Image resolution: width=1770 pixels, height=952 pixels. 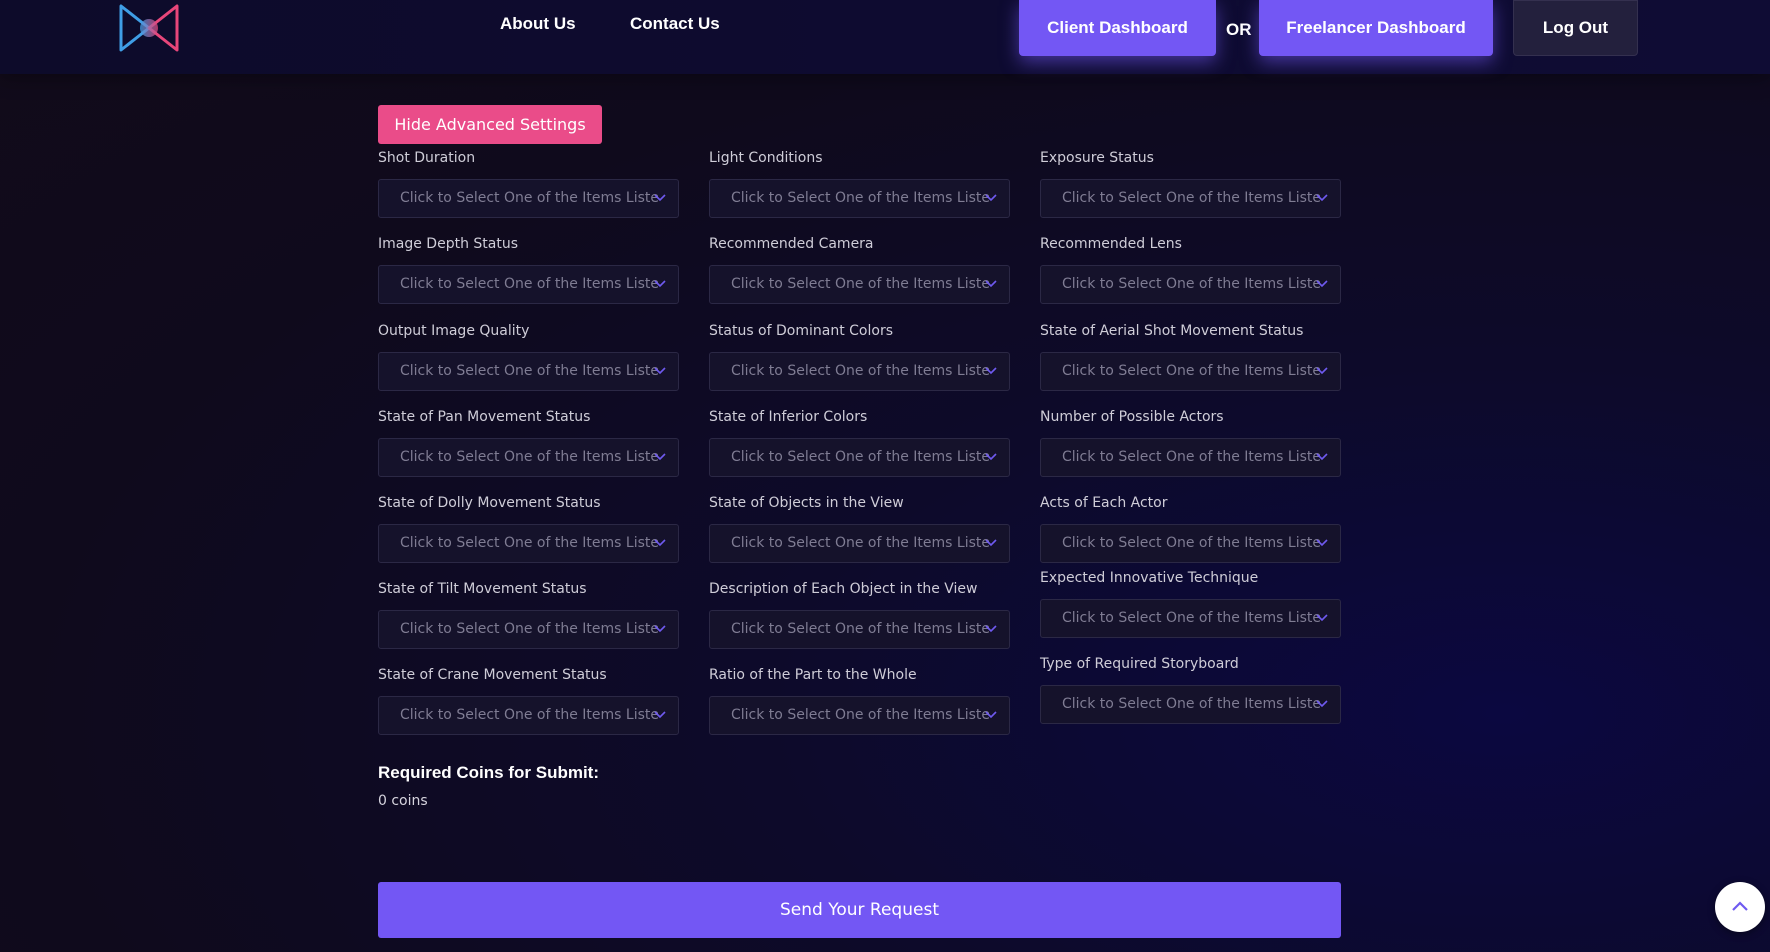 What do you see at coordinates (1190, 618) in the screenshot?
I see `innovative-technique-select: Click to Select One of the Items Listed` at bounding box center [1190, 618].